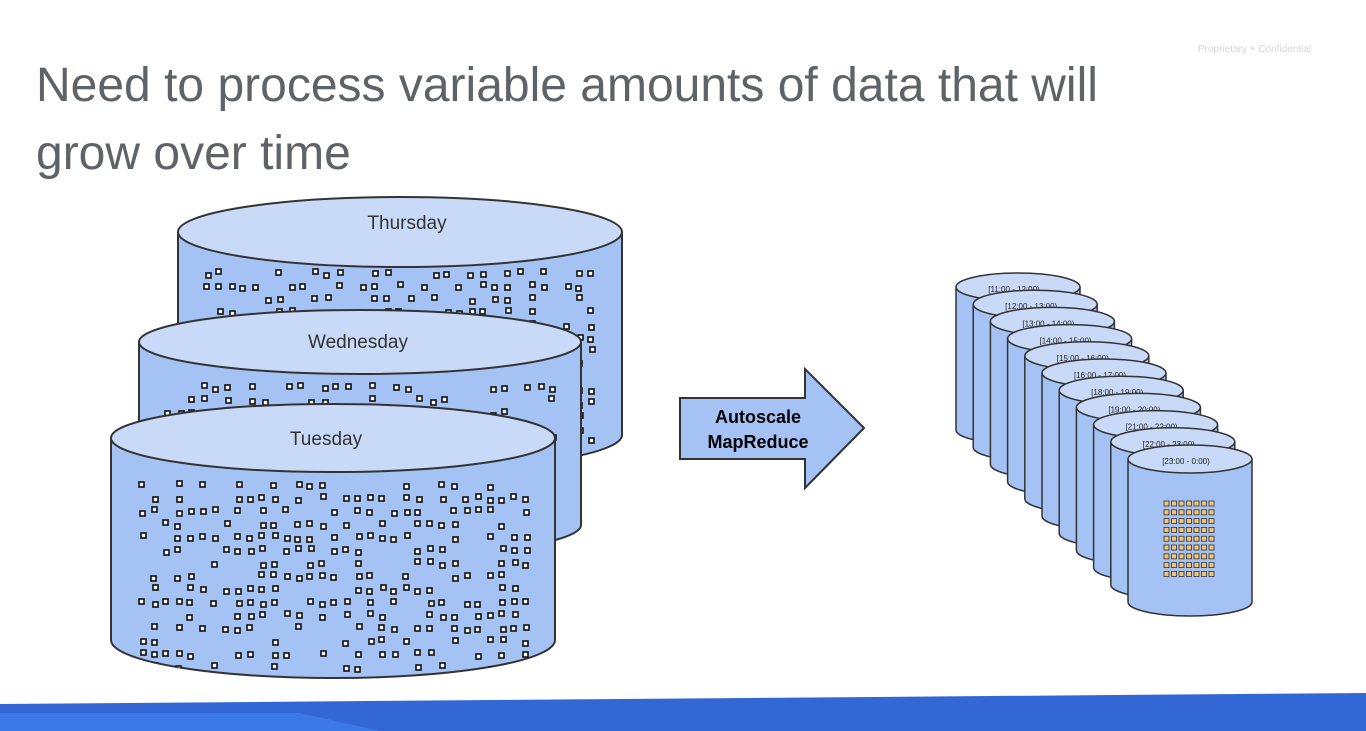 The height and width of the screenshot is (731, 1366). Describe the element at coordinates (758, 417) in the screenshot. I see `arrow-label-line-1: Autoscale` at that location.